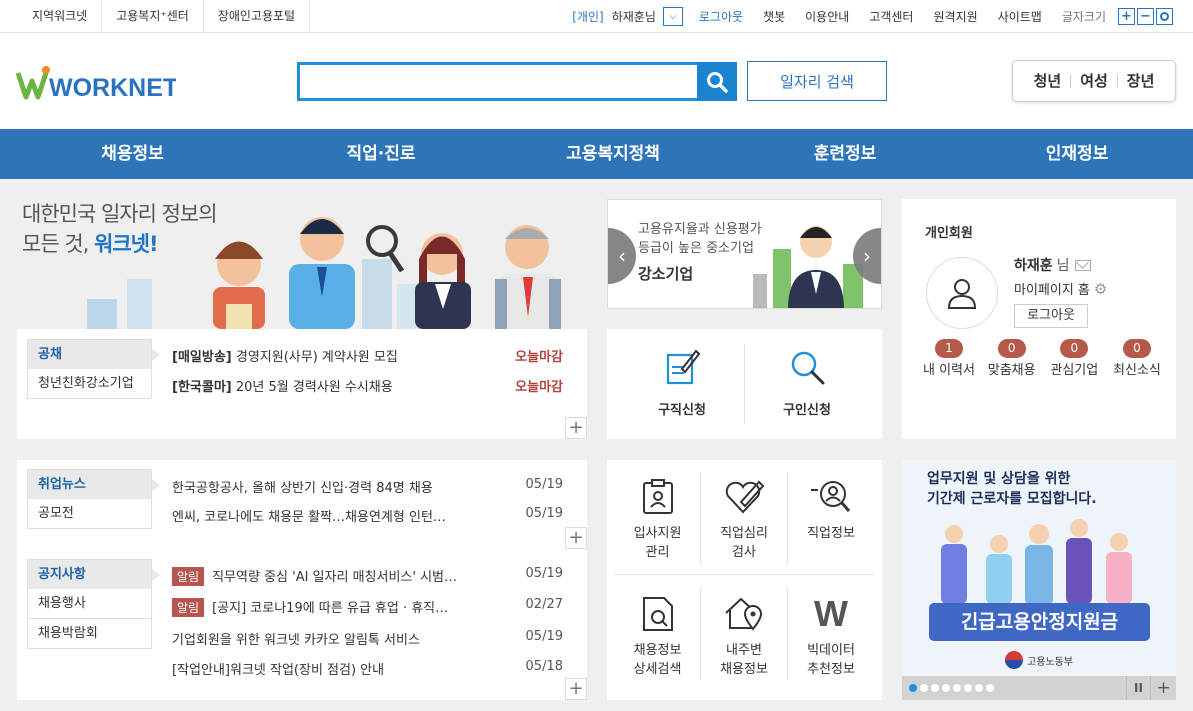 Image resolution: width=1193 pixels, height=711 pixels. Describe the element at coordinates (367, 516) in the screenshot. I see `list-item: 엔씨, 코로나에도 채용문 활짝…채용연계형 인턴… 05/19` at that location.